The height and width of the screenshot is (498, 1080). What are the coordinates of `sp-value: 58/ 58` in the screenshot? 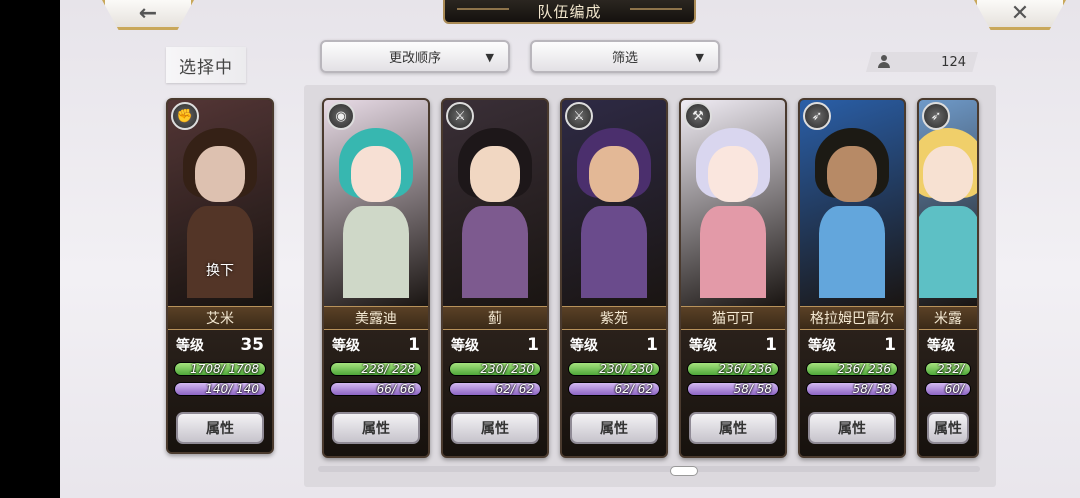 It's located at (871, 389).